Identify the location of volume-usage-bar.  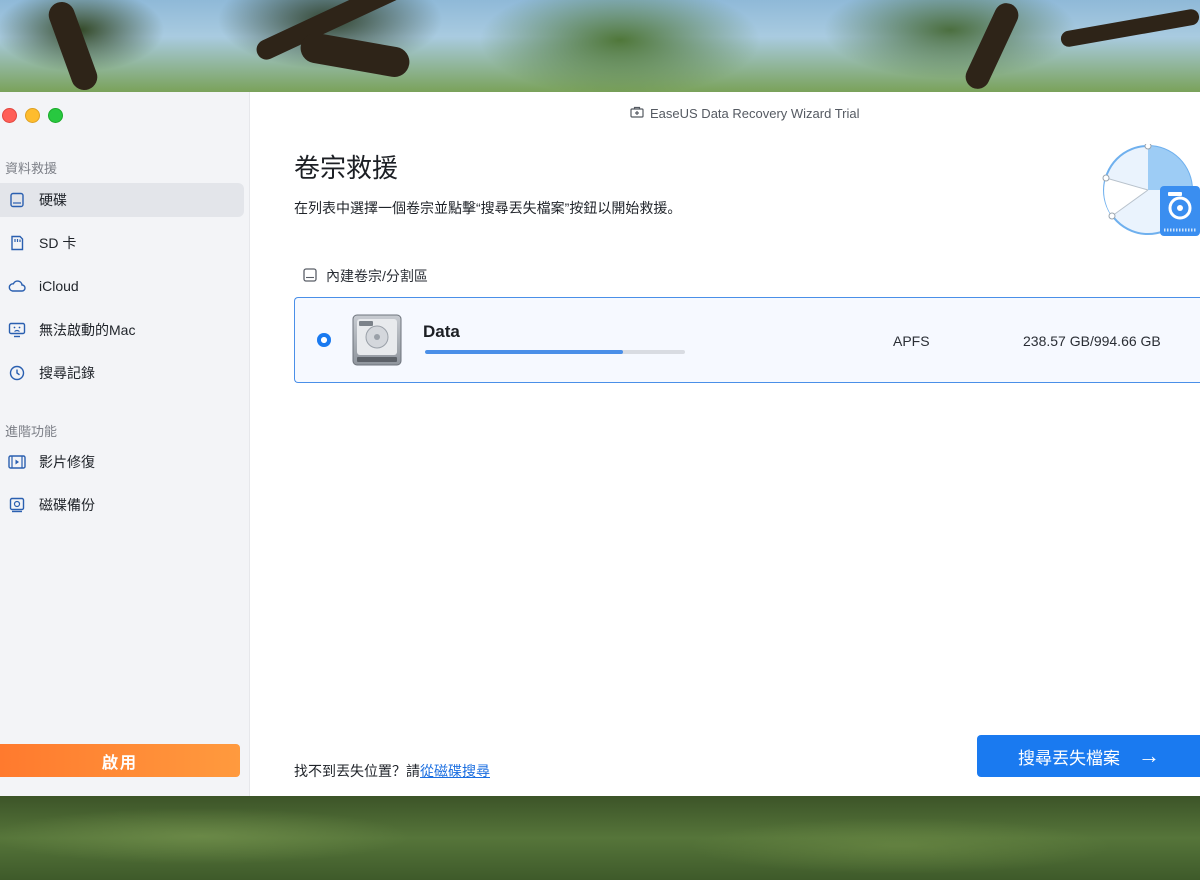
(555, 352).